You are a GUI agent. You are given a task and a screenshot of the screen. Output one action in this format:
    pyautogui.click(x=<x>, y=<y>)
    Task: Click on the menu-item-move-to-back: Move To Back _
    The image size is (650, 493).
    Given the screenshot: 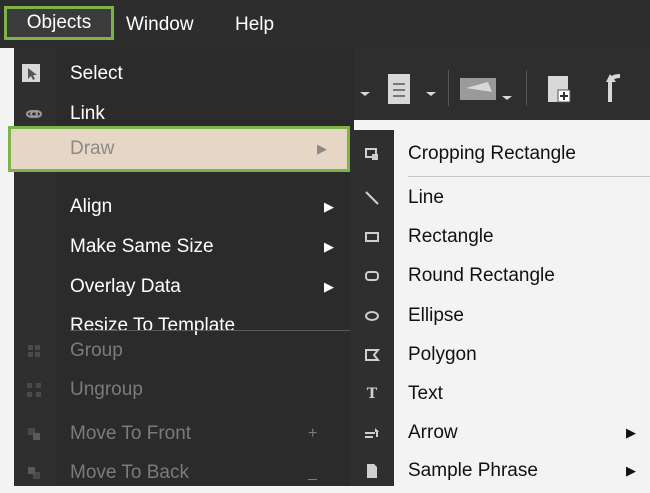 What is the action you would take?
    pyautogui.click(x=182, y=473)
    